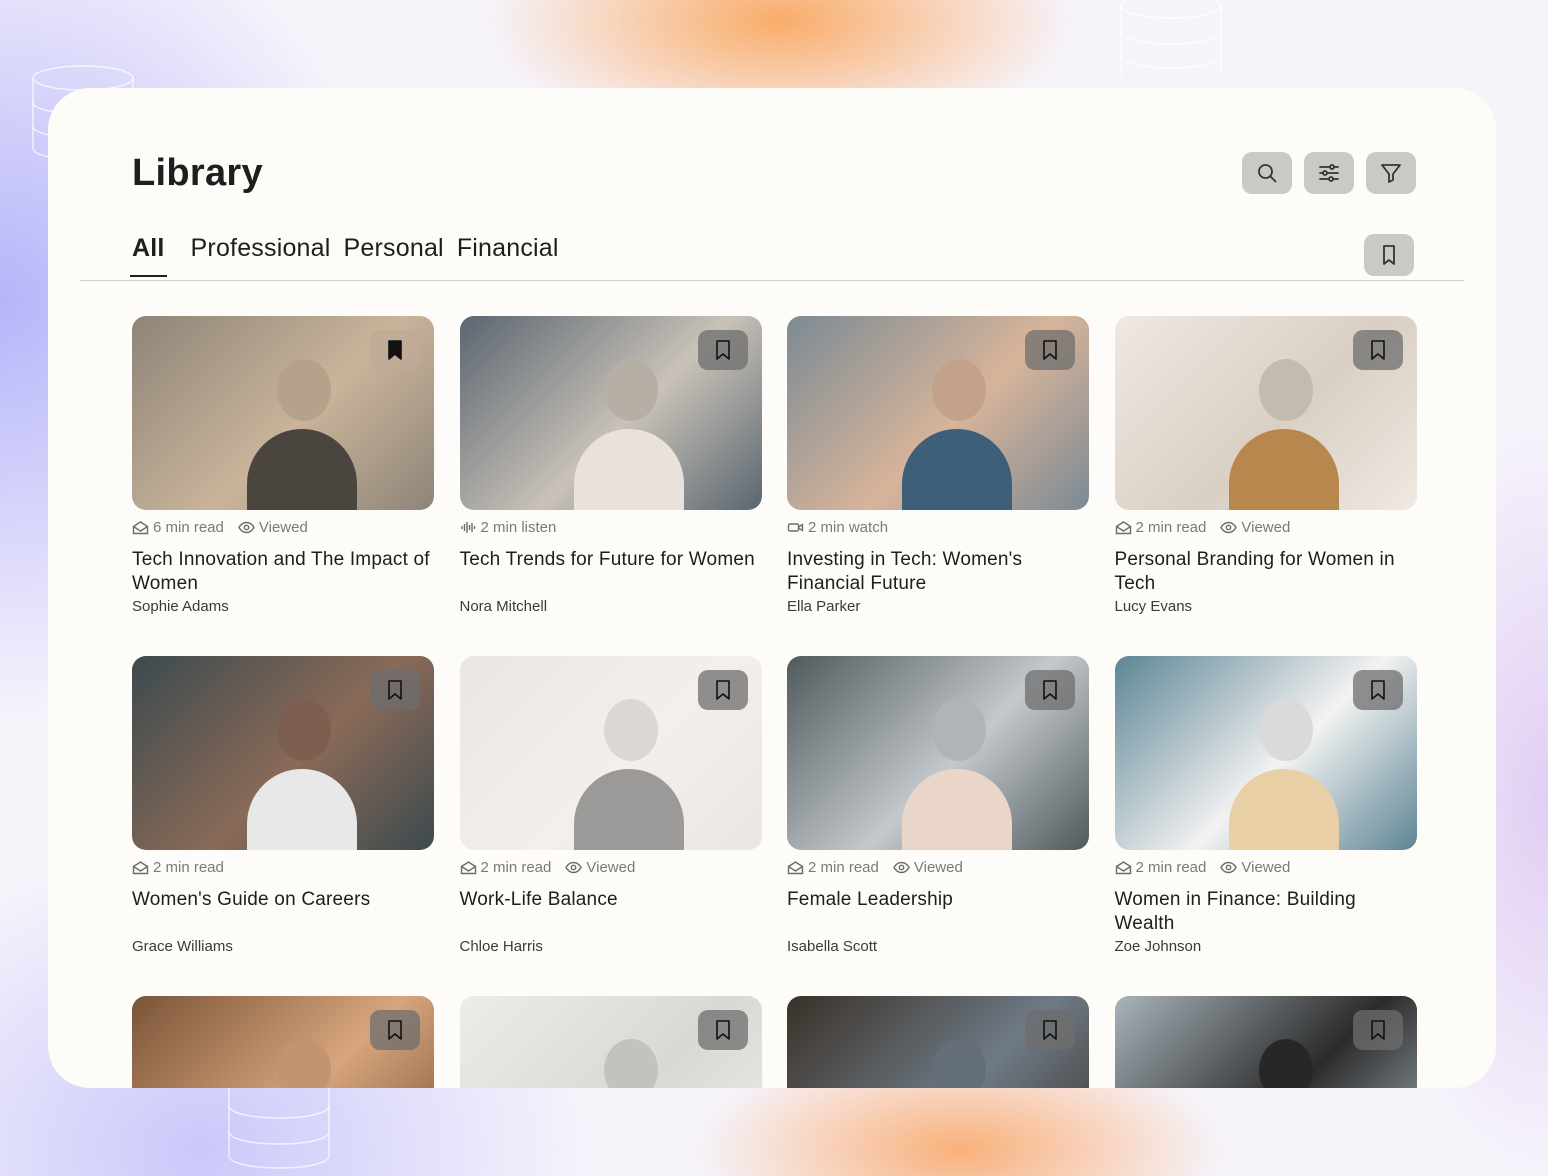 The height and width of the screenshot is (1176, 1548). I want to click on tab-financial: Financial, so click(508, 255).